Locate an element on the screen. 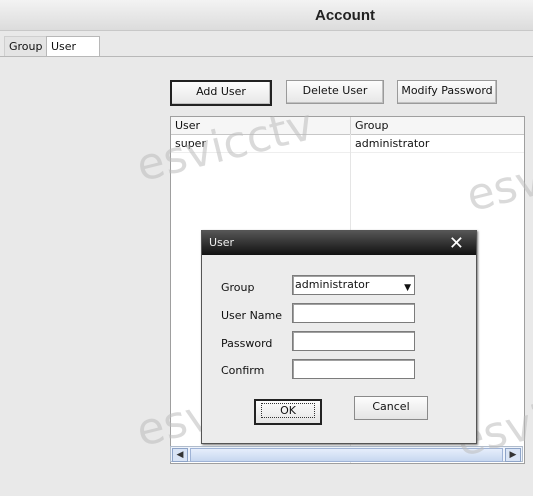 This screenshot has width=533, height=496. scroll-right-icon: ▶ is located at coordinates (513, 455).